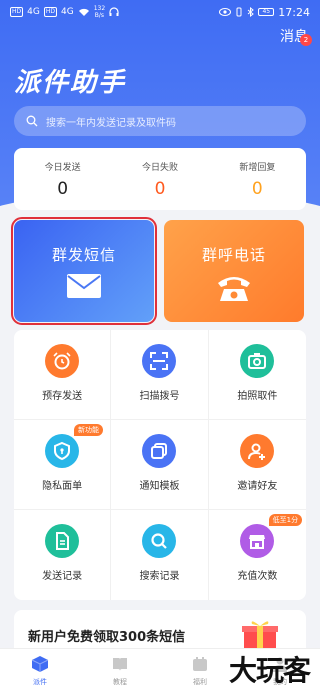  I want to click on stat-today-sent: 今日发送 0, so click(62, 179).